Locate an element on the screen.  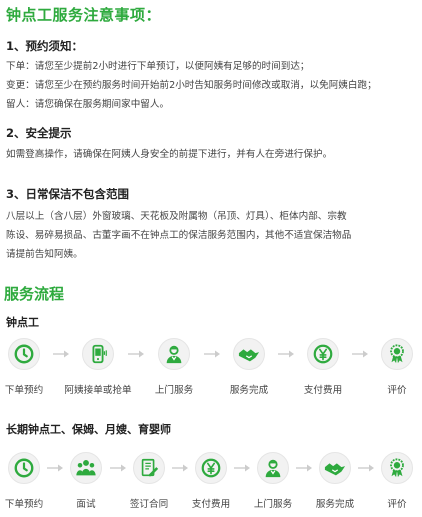
longterm-flow-title: 长期钟点工、保姆、月嫂、育婴师 is located at coordinates (88, 429).